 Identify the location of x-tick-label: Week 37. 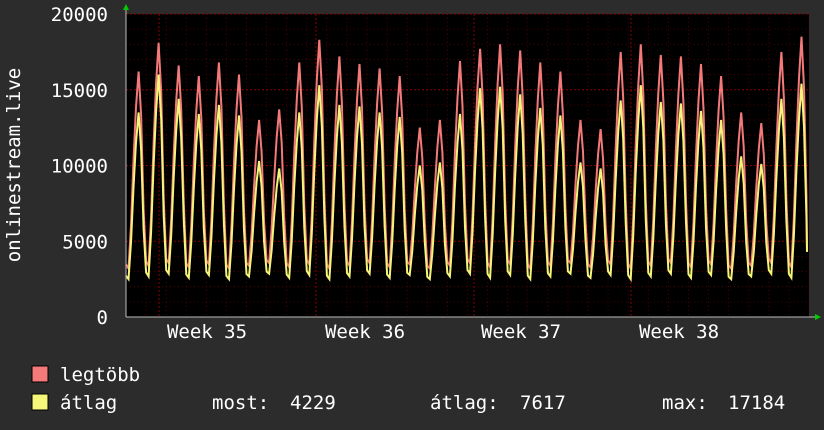
(521, 332).